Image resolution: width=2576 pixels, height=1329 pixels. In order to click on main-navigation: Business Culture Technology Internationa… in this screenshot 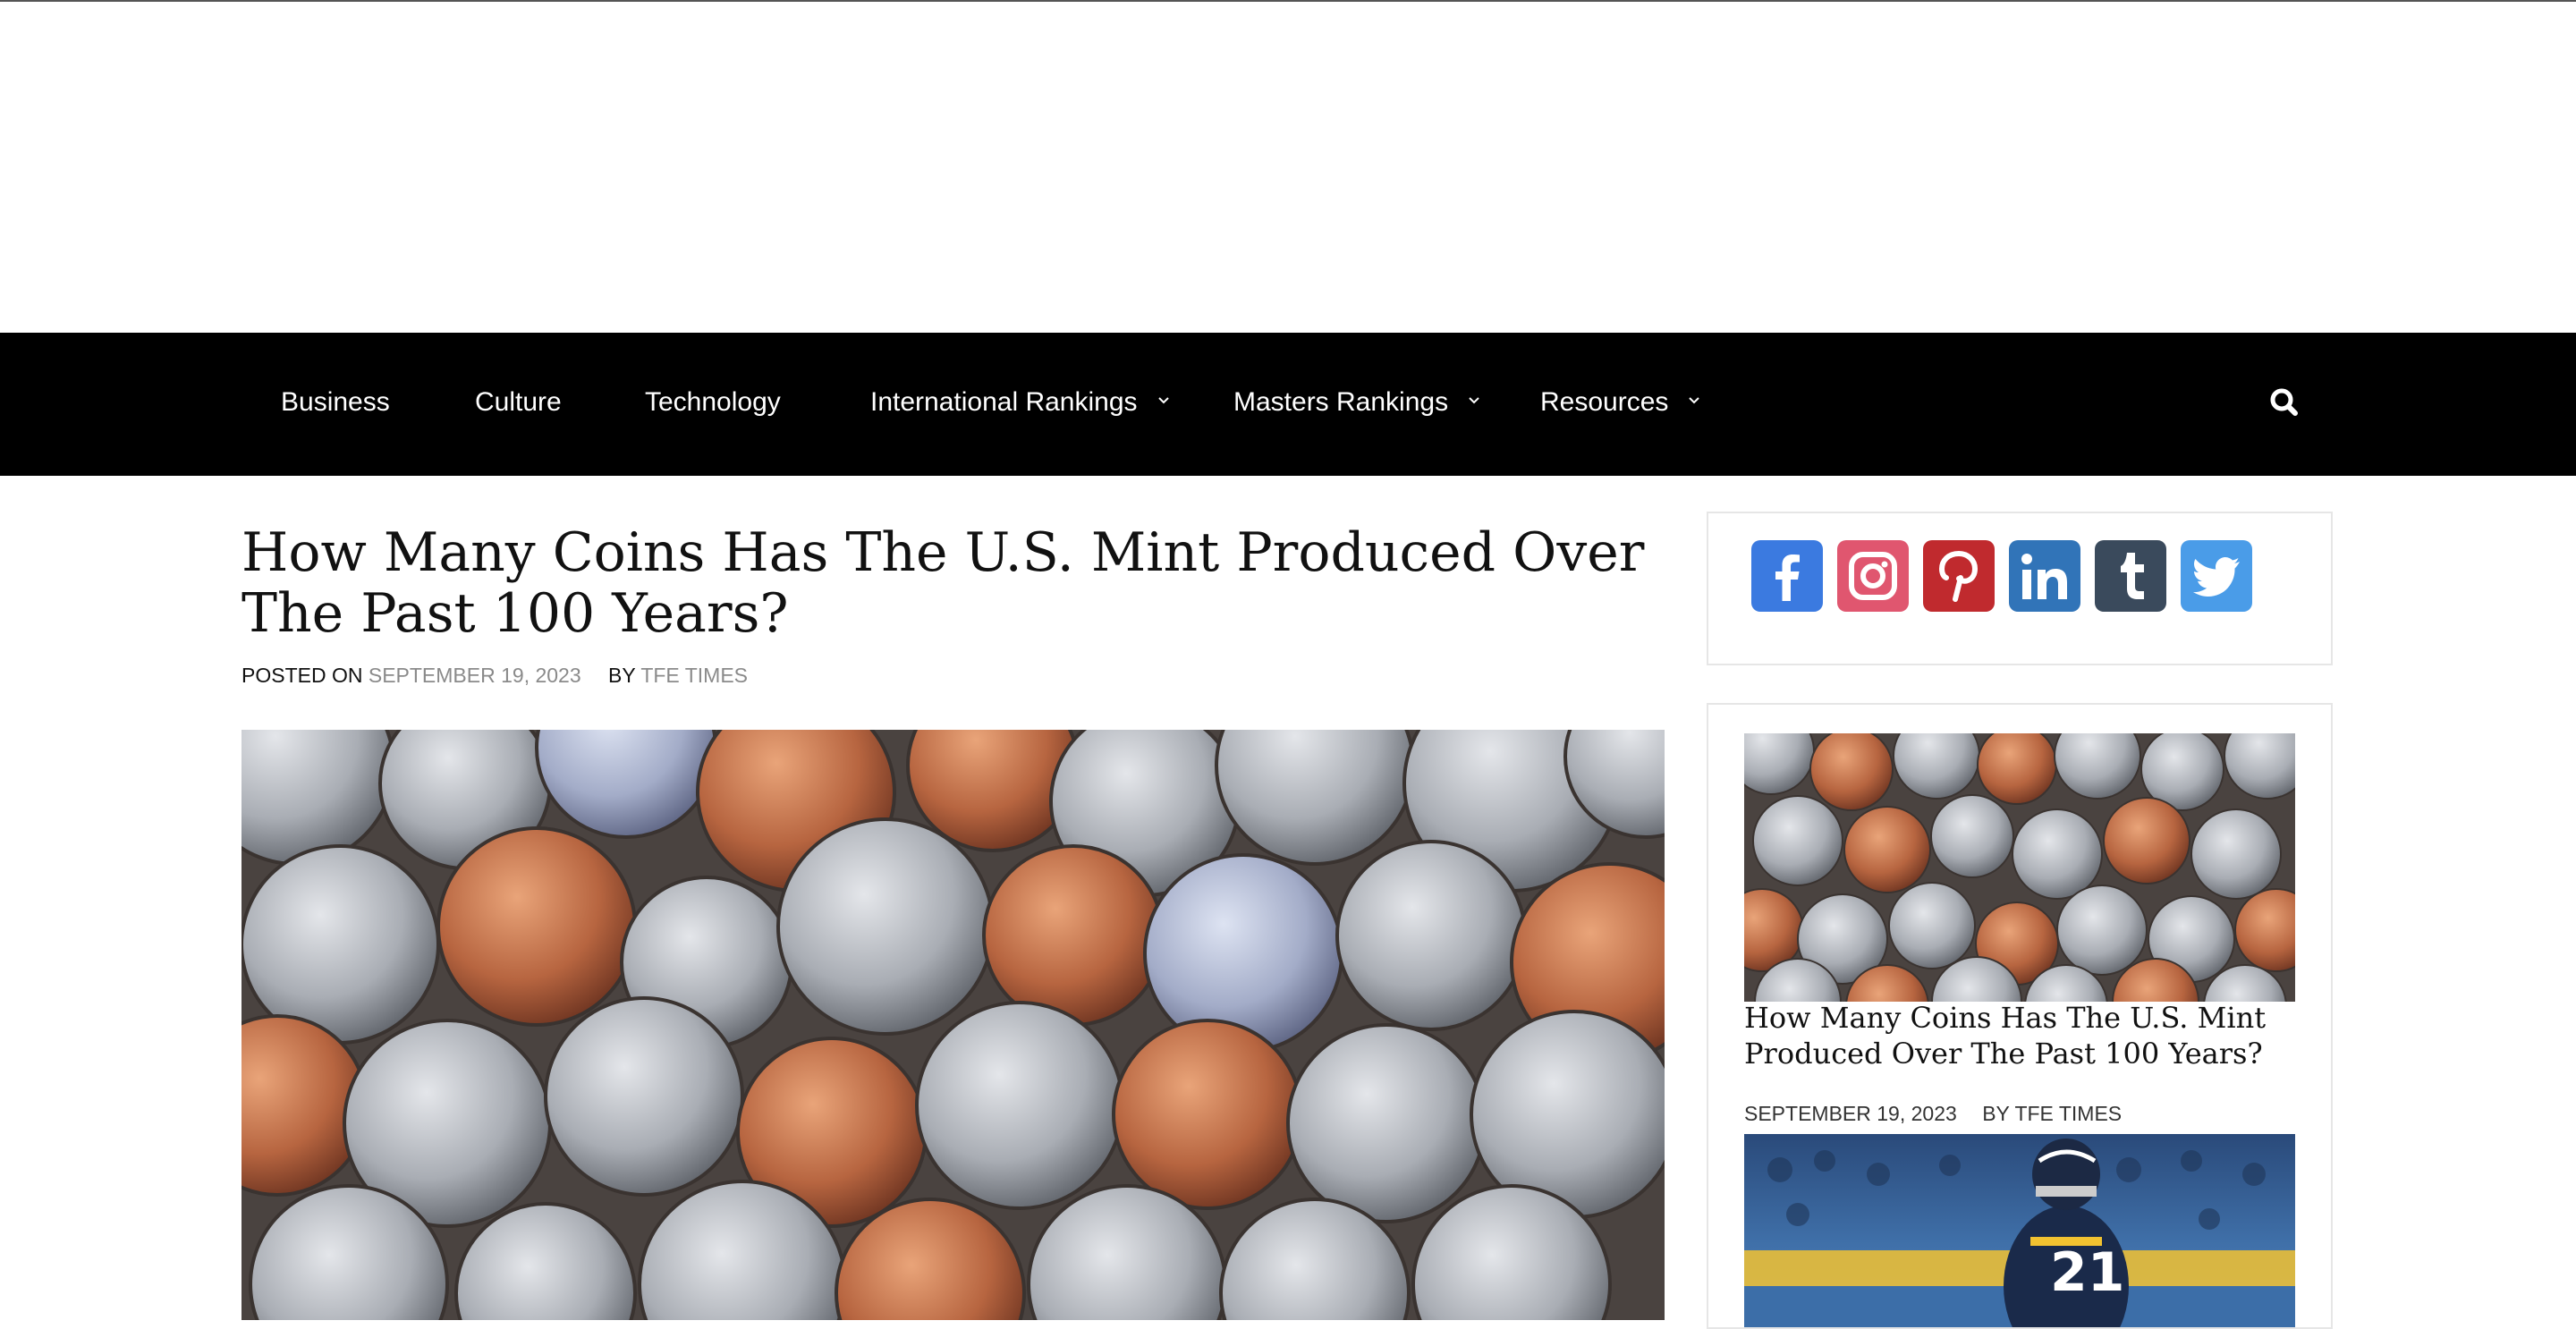, I will do `click(1288, 404)`.